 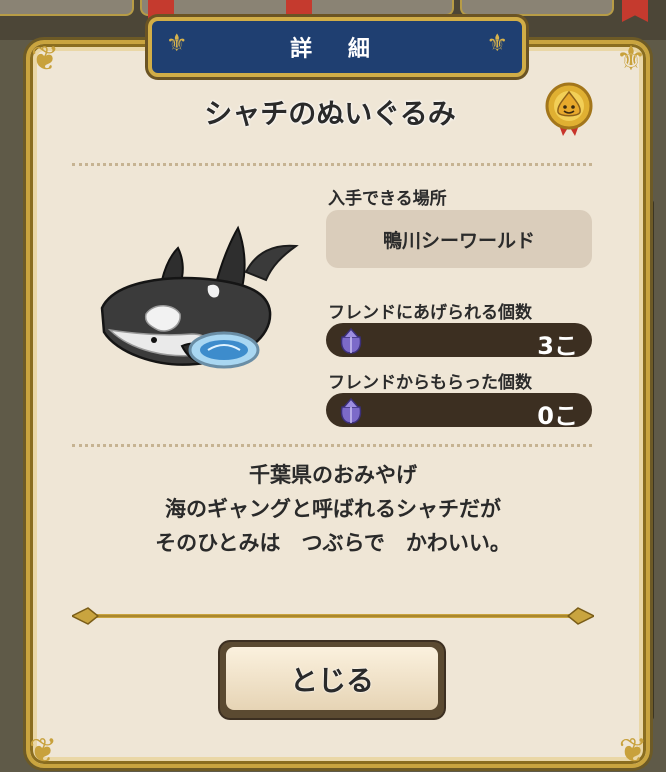 I want to click on received-count-value: 0こ, so click(x=557, y=416).